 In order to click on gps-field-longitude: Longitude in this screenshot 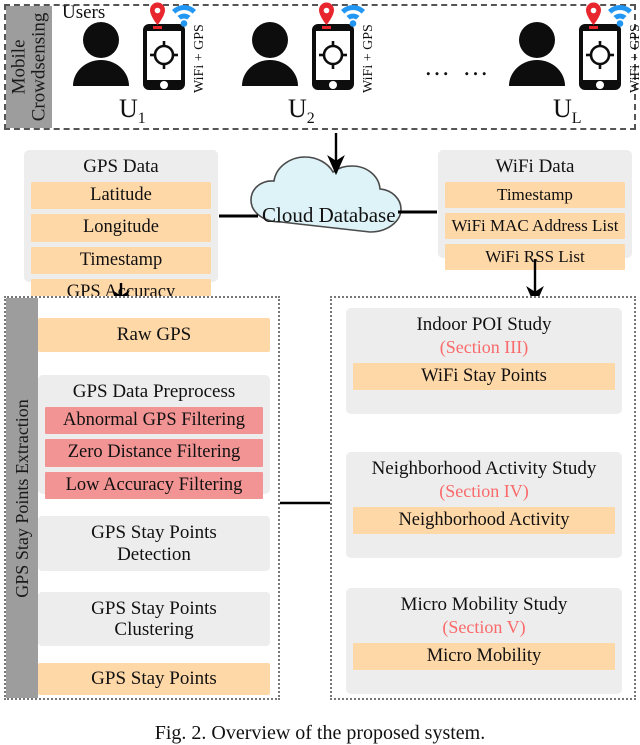, I will do `click(121, 228)`.